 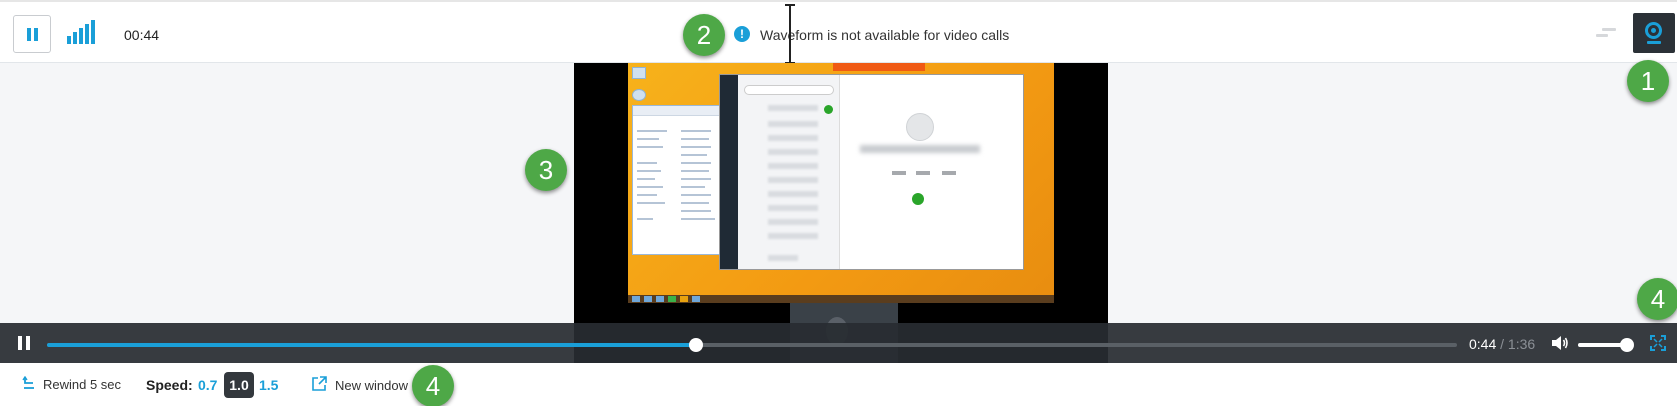 I want to click on player-controls: 0:44 / 1:36, so click(x=838, y=343).